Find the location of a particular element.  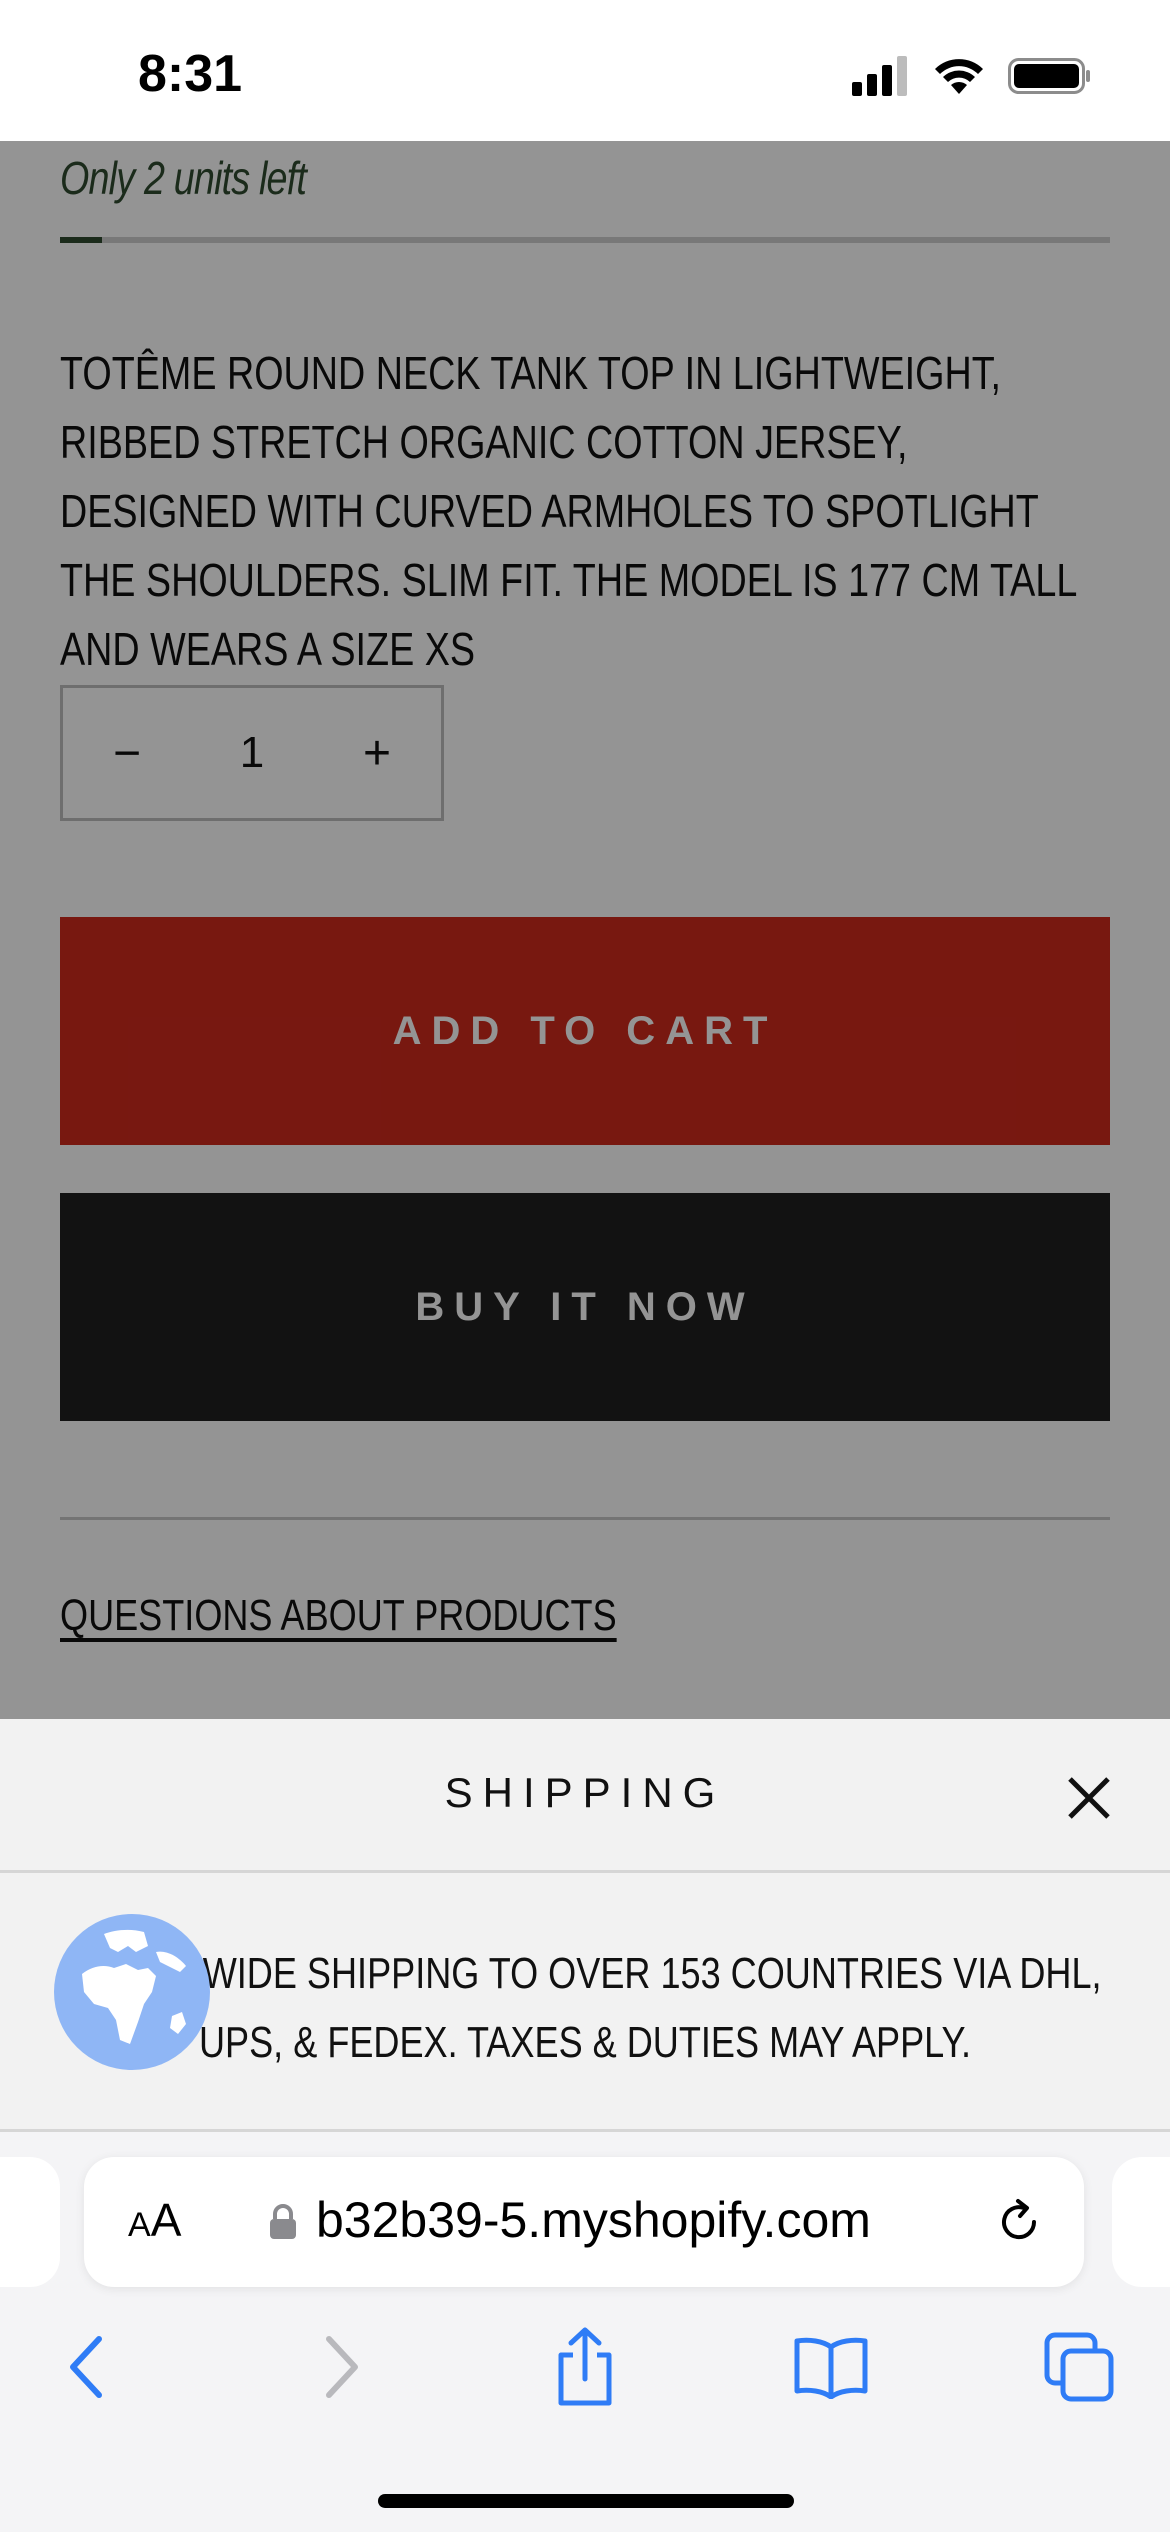

back-button is located at coordinates (87, 2367).